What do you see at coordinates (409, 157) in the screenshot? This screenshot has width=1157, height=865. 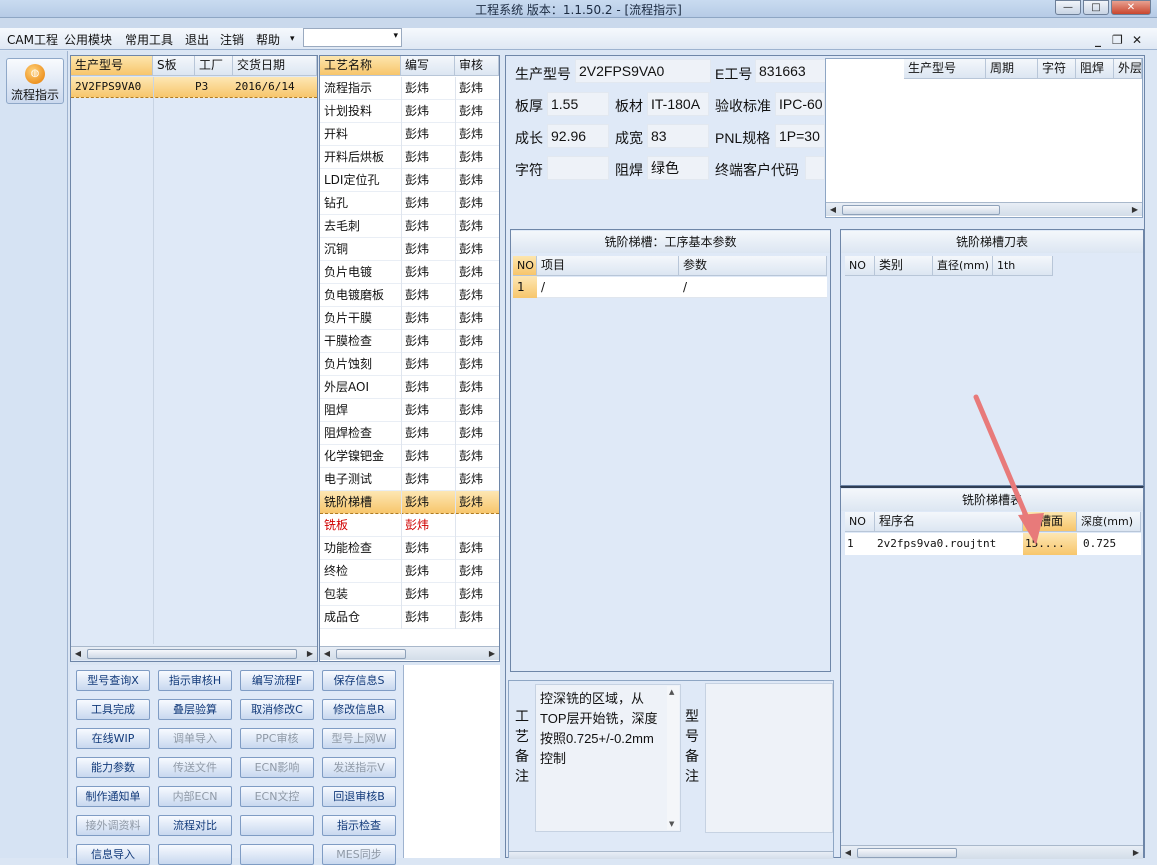 I see `table-row: 开料后烘板 彭炜 彭炜` at bounding box center [409, 157].